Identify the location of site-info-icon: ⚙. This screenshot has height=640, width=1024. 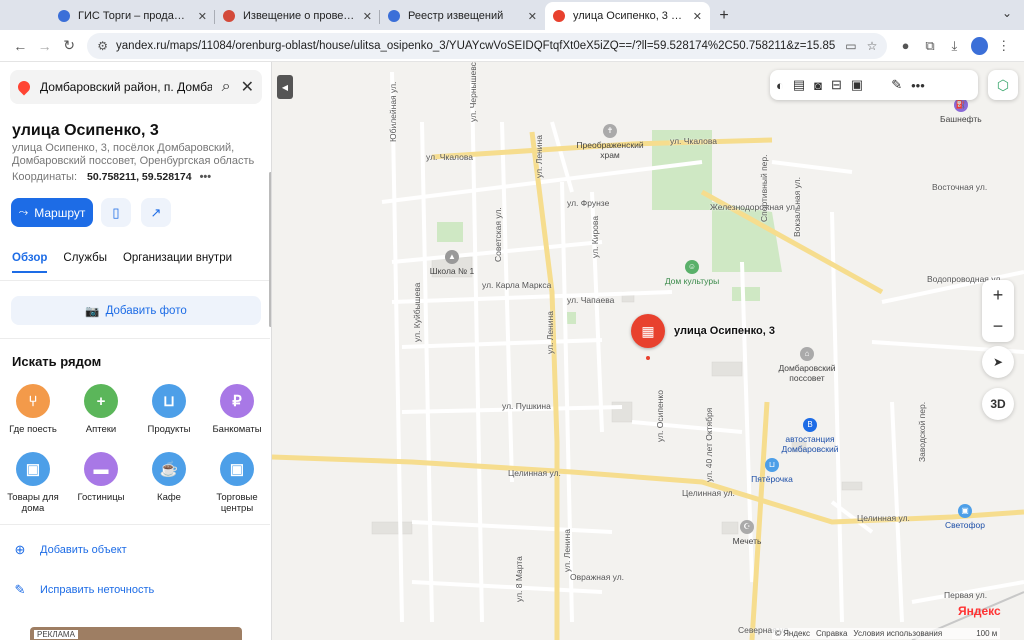
(102, 46).